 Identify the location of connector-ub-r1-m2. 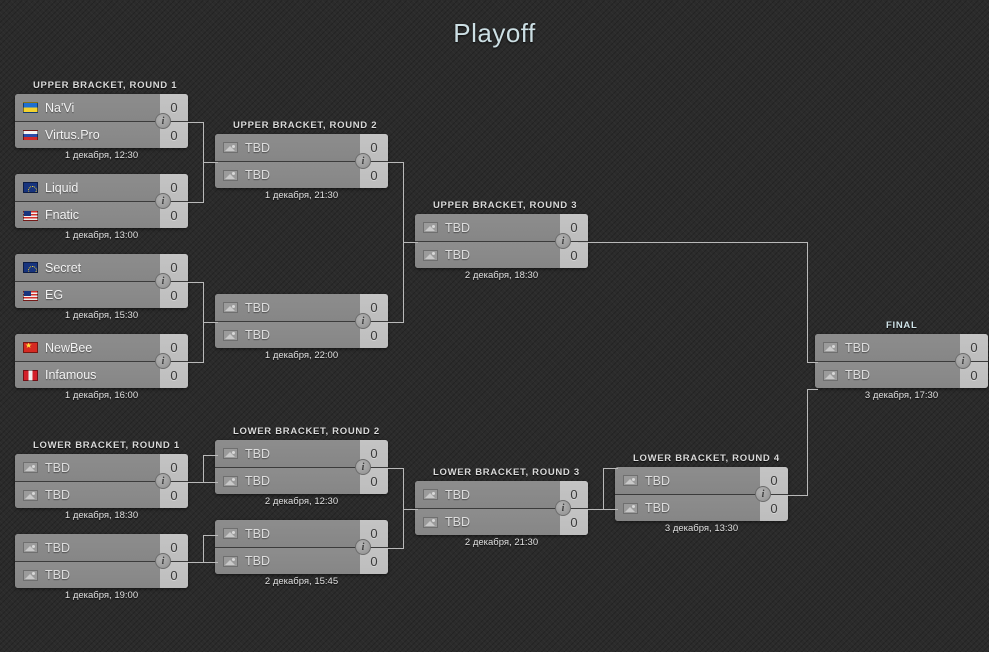
(196, 202).